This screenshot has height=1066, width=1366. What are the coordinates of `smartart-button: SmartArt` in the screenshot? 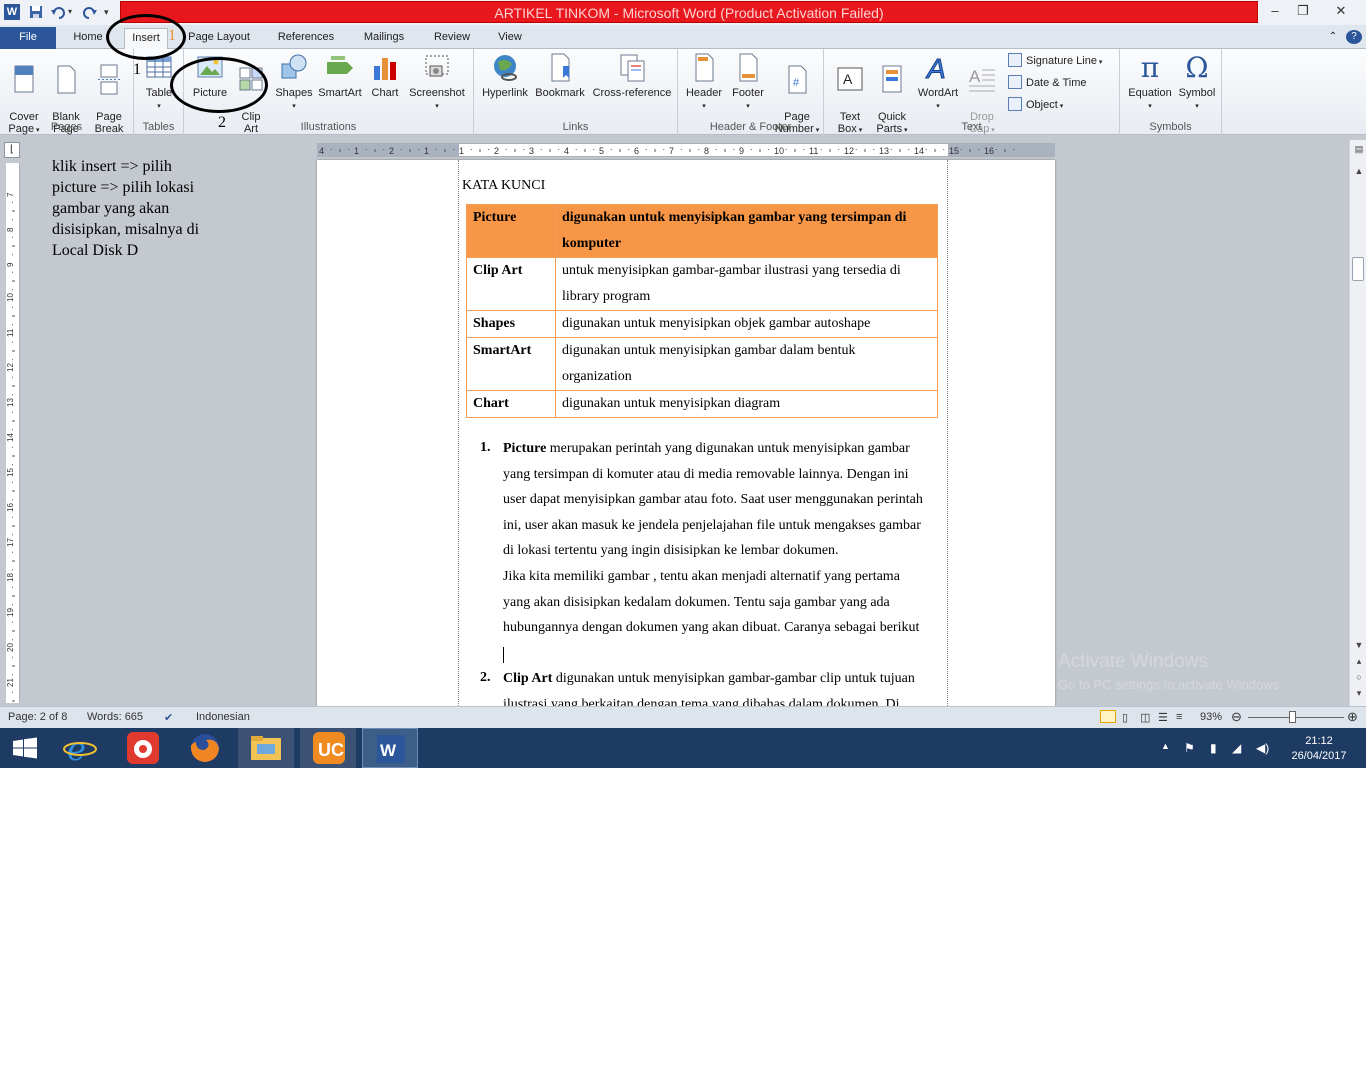 It's located at (340, 75).